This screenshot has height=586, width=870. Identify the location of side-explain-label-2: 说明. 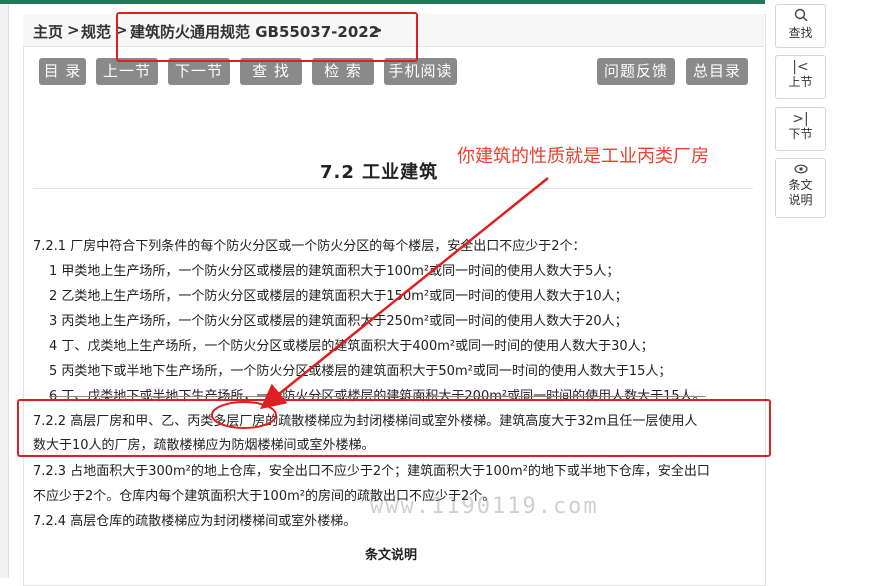
(800, 200).